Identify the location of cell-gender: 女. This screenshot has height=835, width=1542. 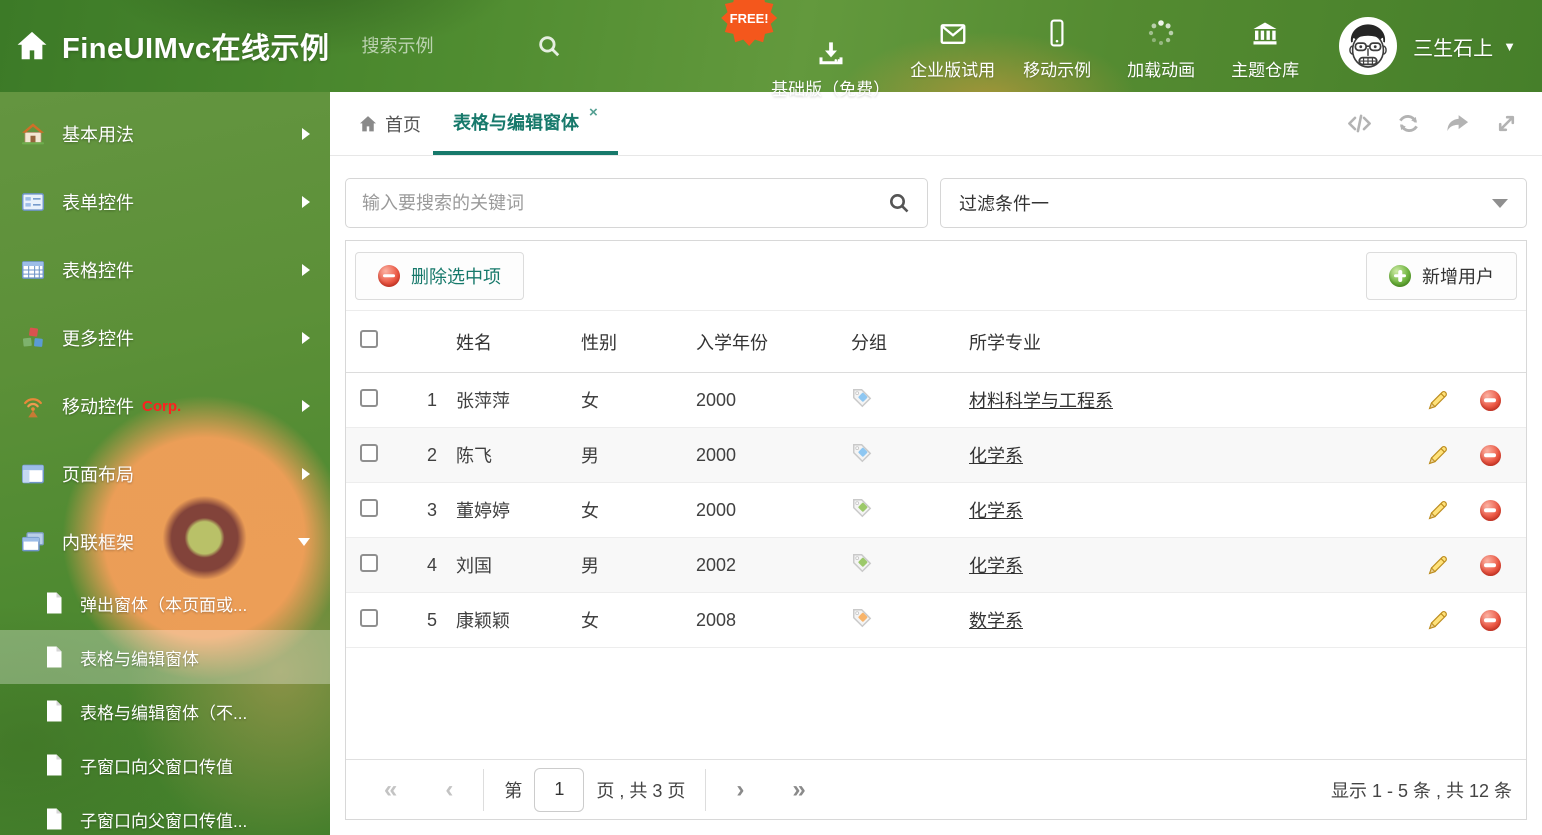
(590, 621).